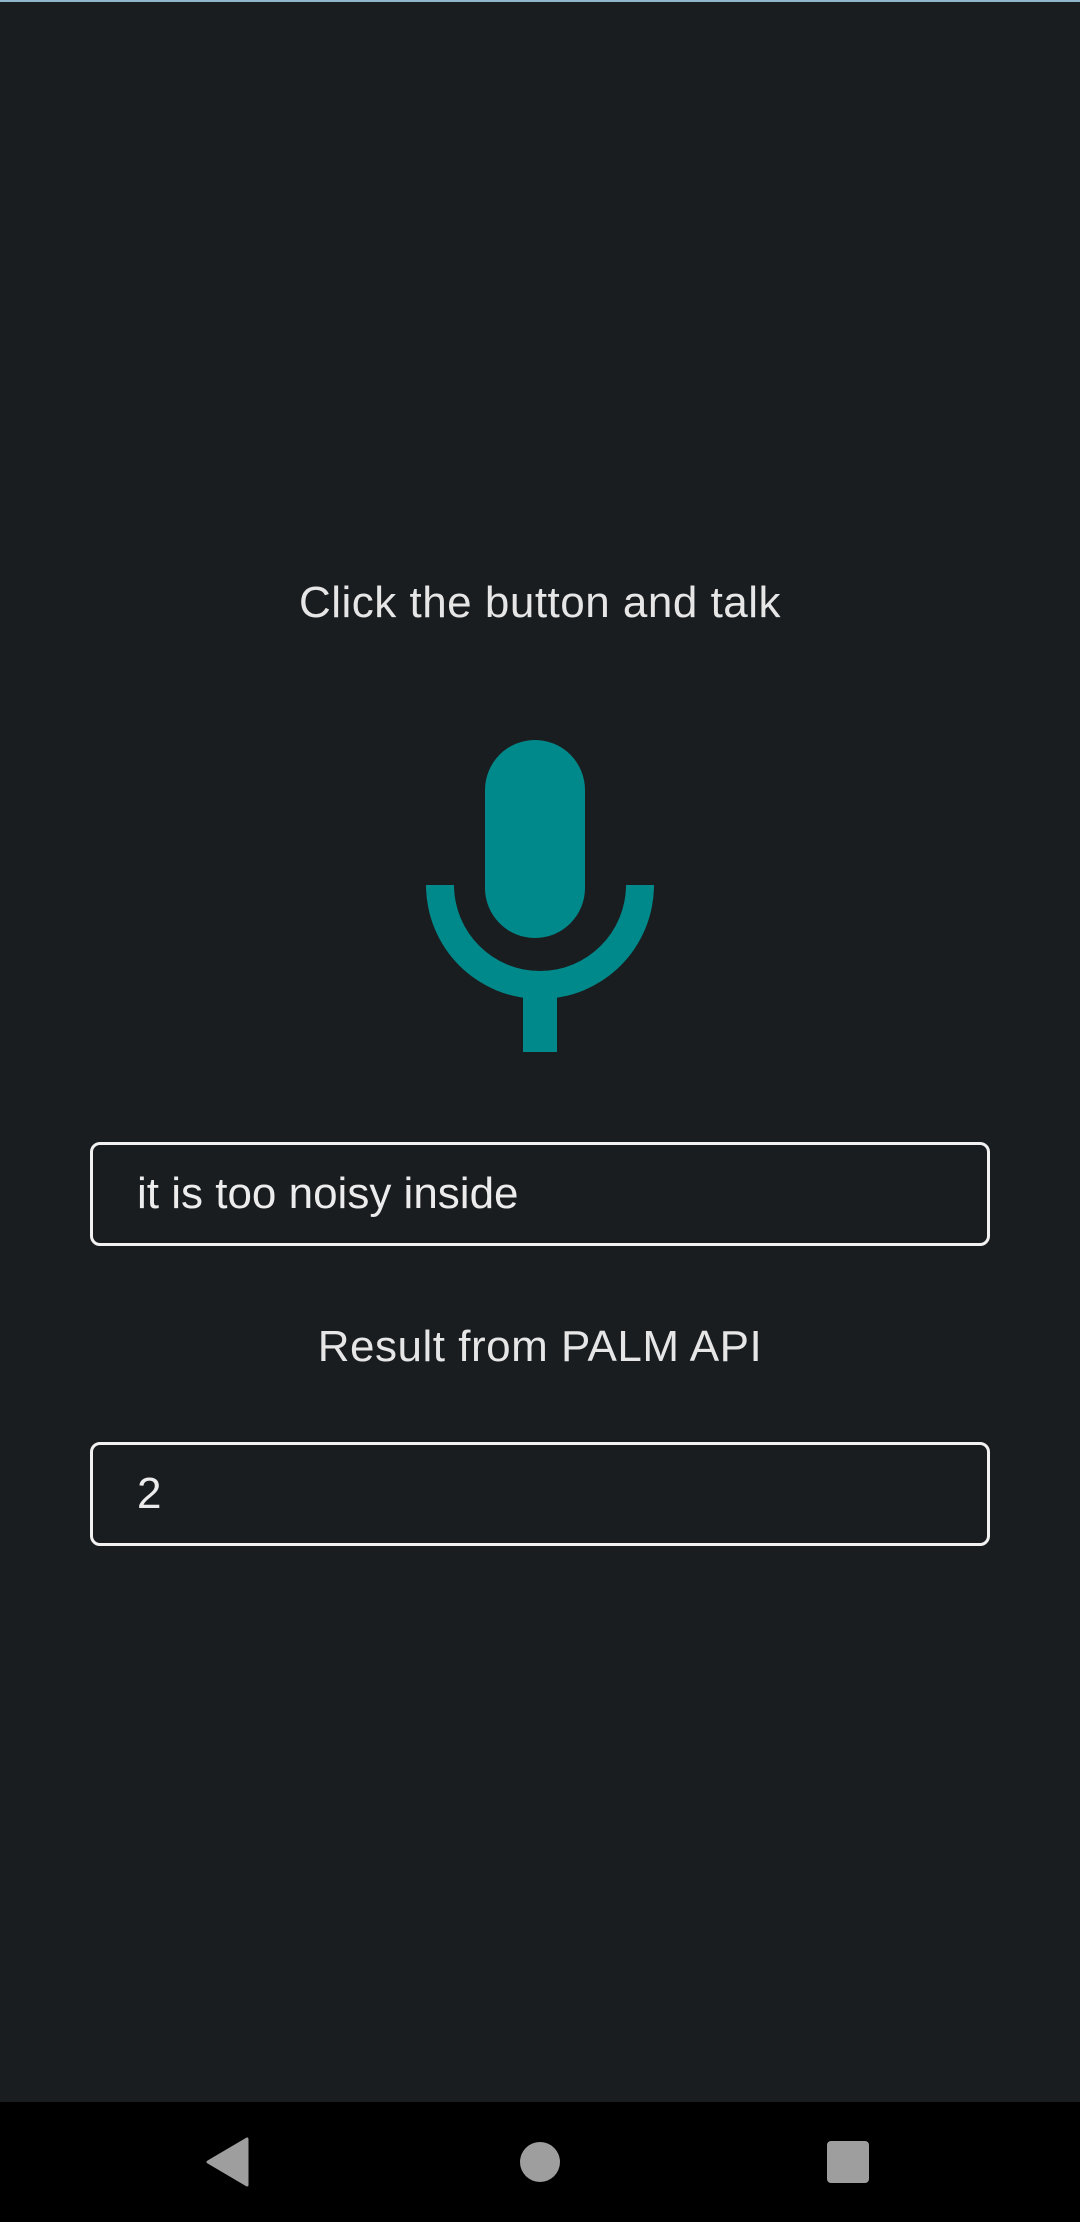 The image size is (1080, 2222). What do you see at coordinates (540, 1346) in the screenshot?
I see `result-label: Result from PALM API` at bounding box center [540, 1346].